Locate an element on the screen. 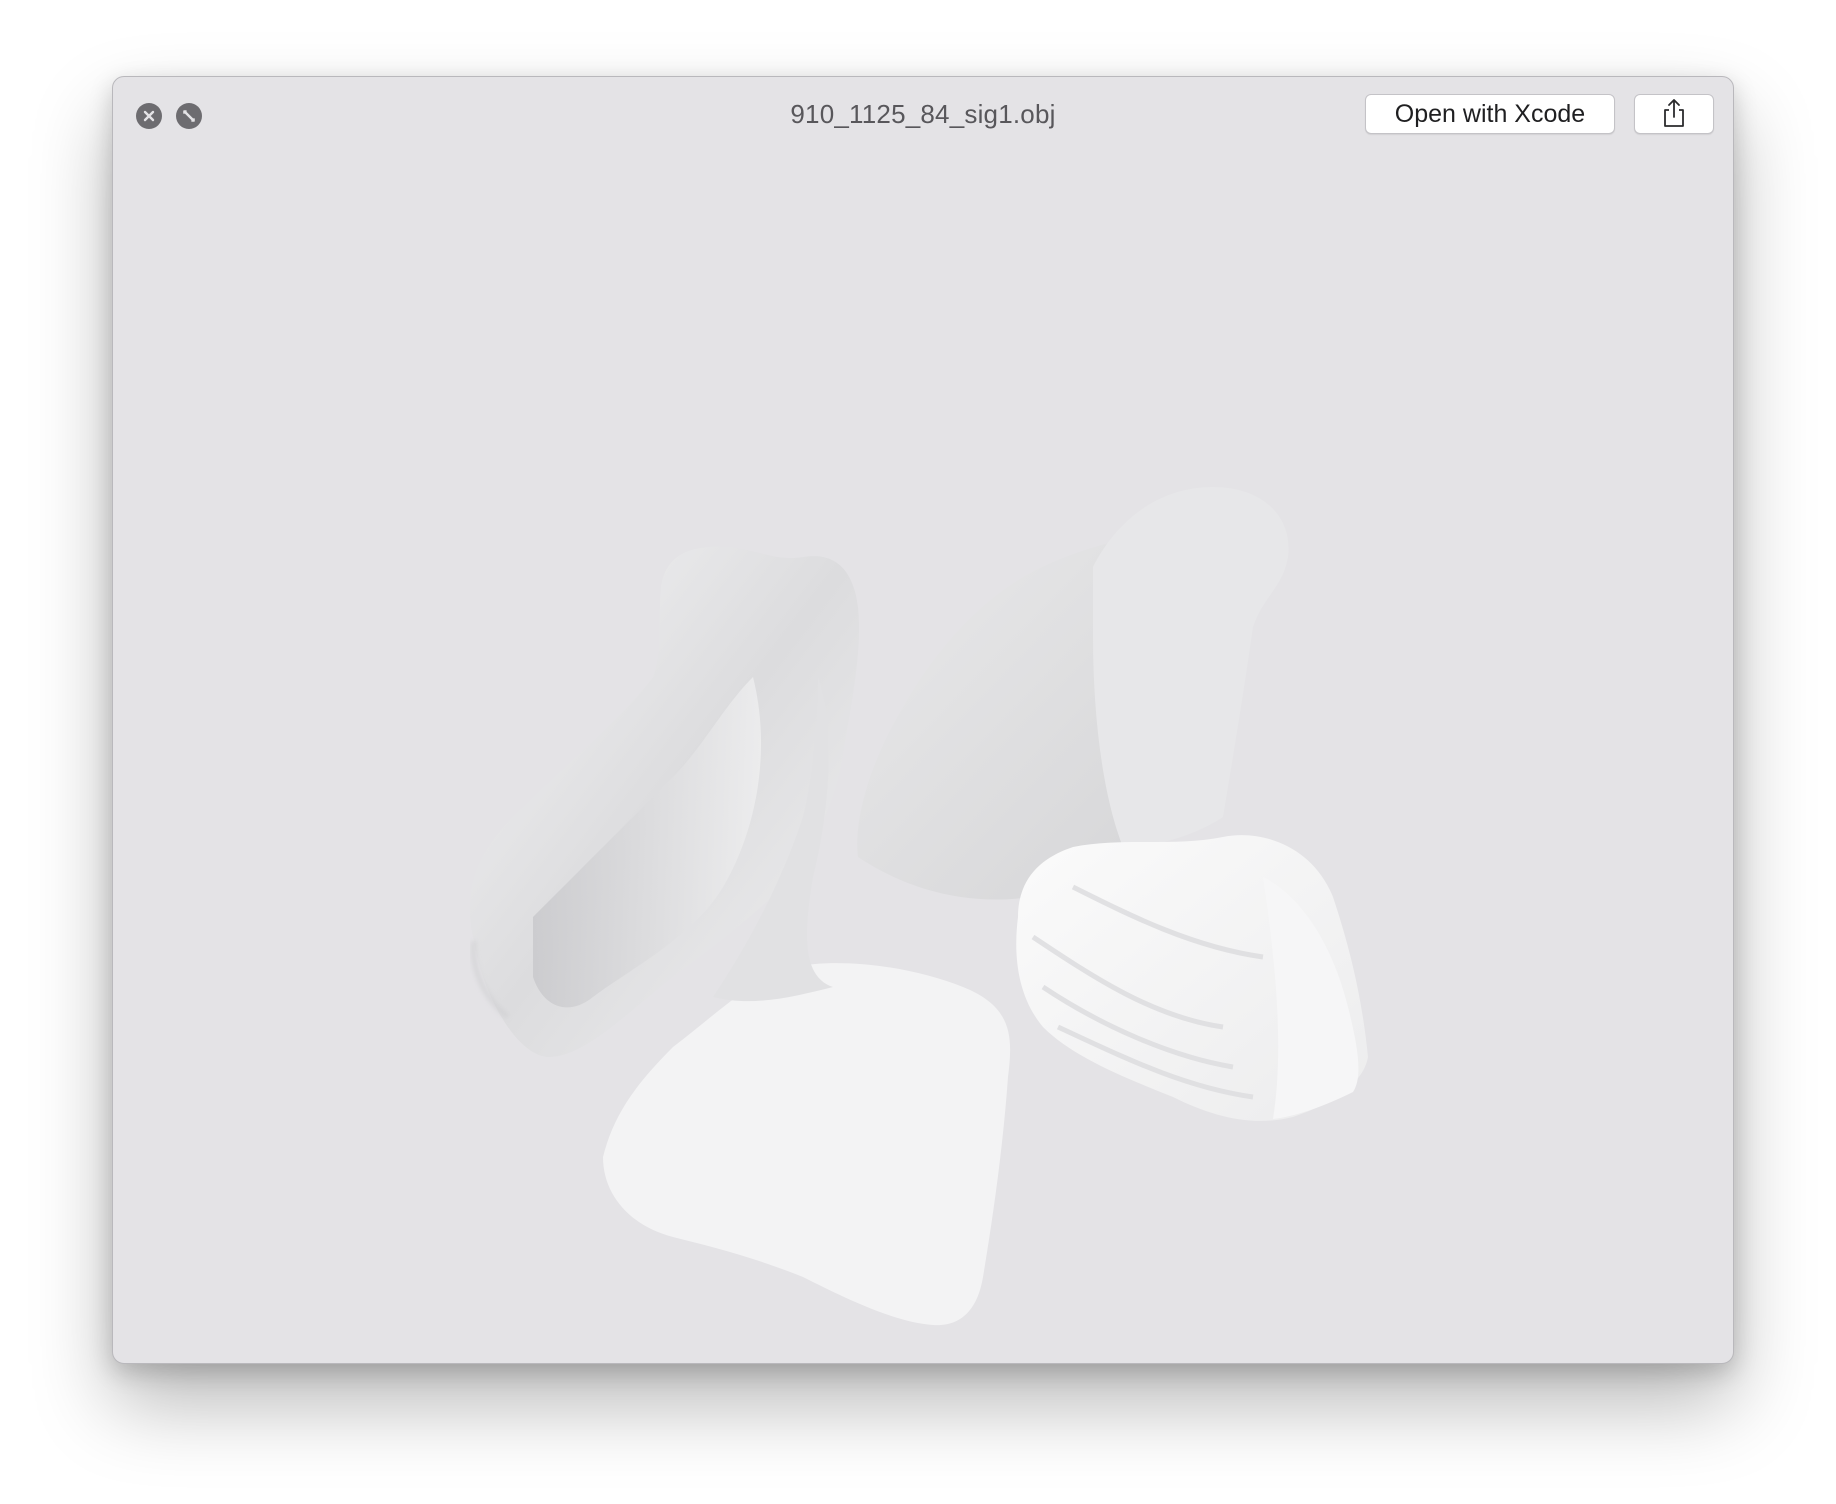 This screenshot has width=1836, height=1504. share-icon is located at coordinates (1674, 114).